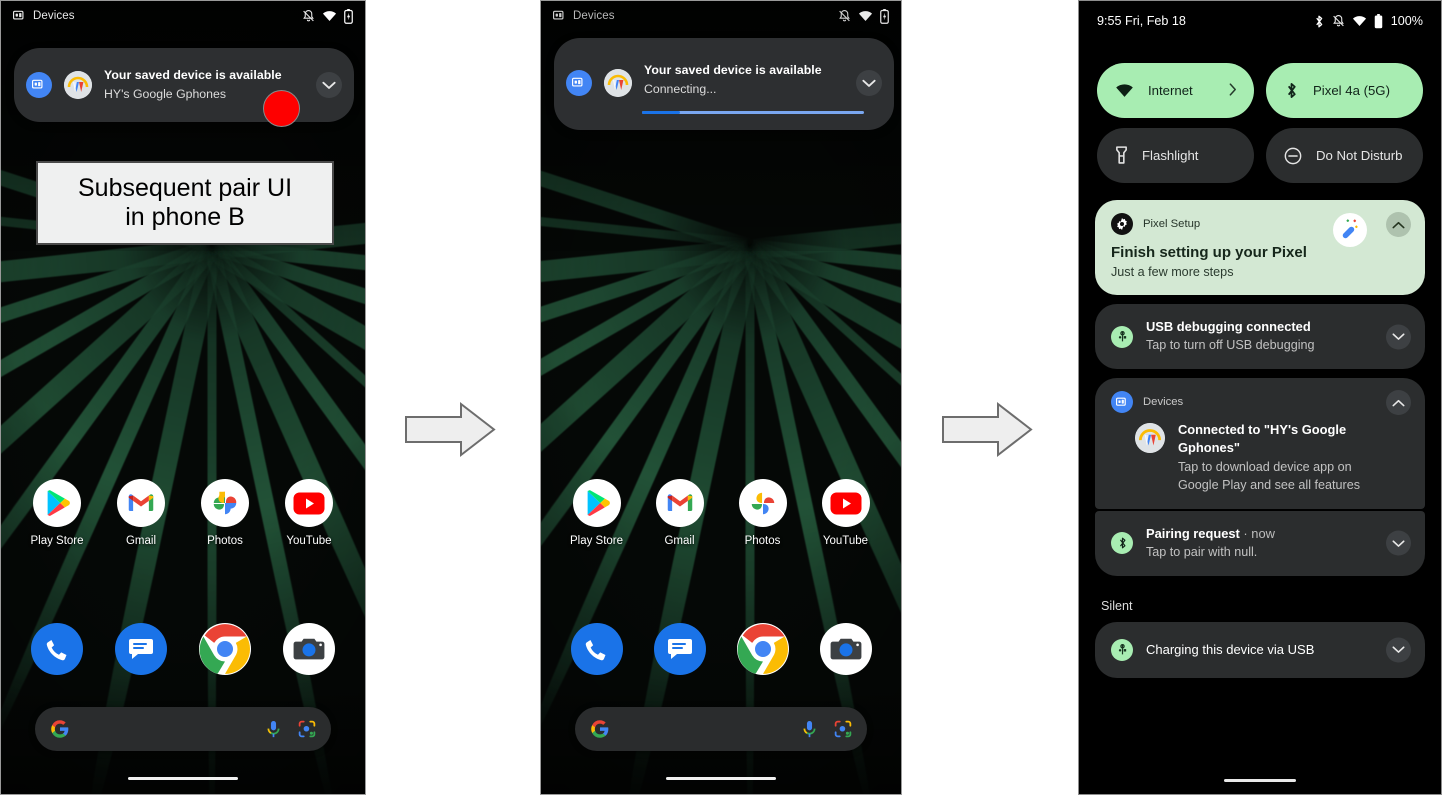 The image size is (1442, 795). Describe the element at coordinates (596, 503) in the screenshot. I see `play-store-icon` at that location.